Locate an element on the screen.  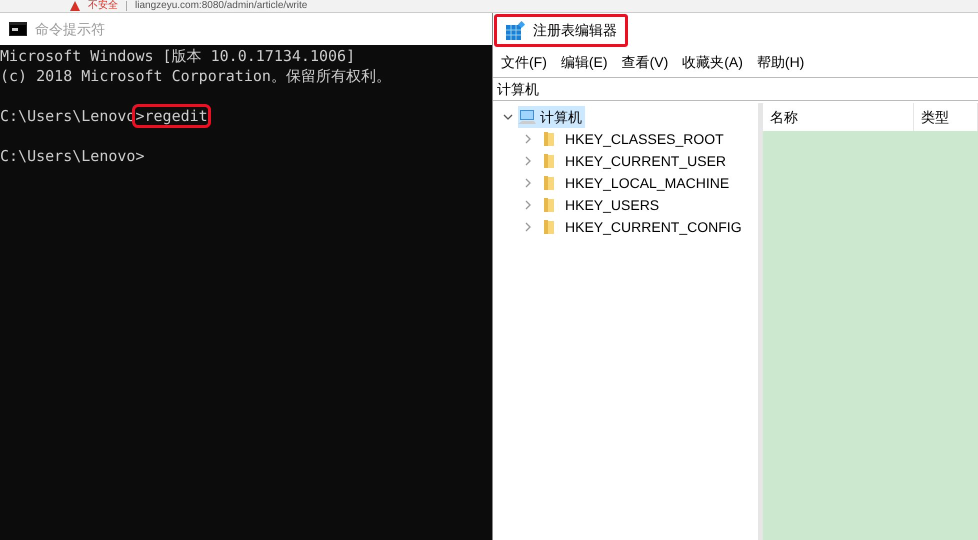
tree-item: HKEY_LOCAL_MACHINE is located at coordinates (636, 183).